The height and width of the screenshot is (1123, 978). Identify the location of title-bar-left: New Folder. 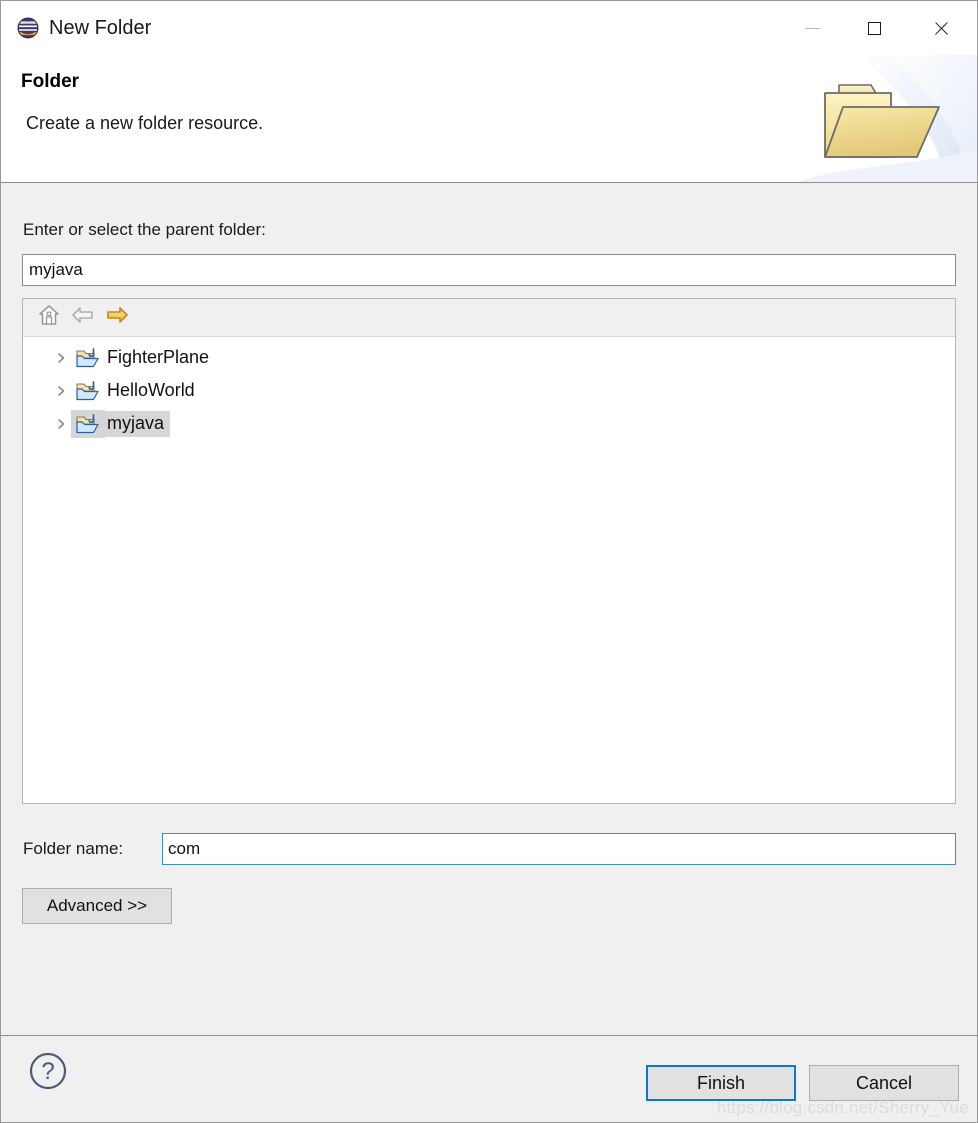
(391, 28).